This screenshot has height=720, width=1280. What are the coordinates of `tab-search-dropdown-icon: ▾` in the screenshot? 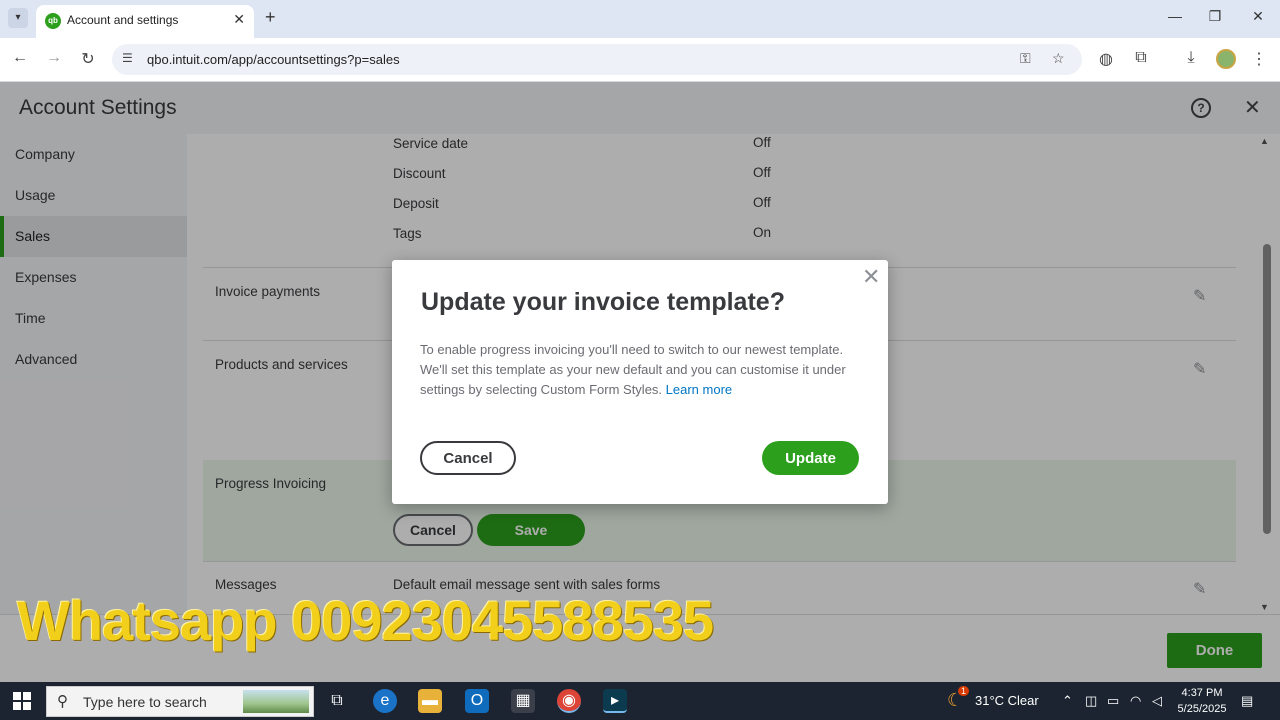 It's located at (18, 18).